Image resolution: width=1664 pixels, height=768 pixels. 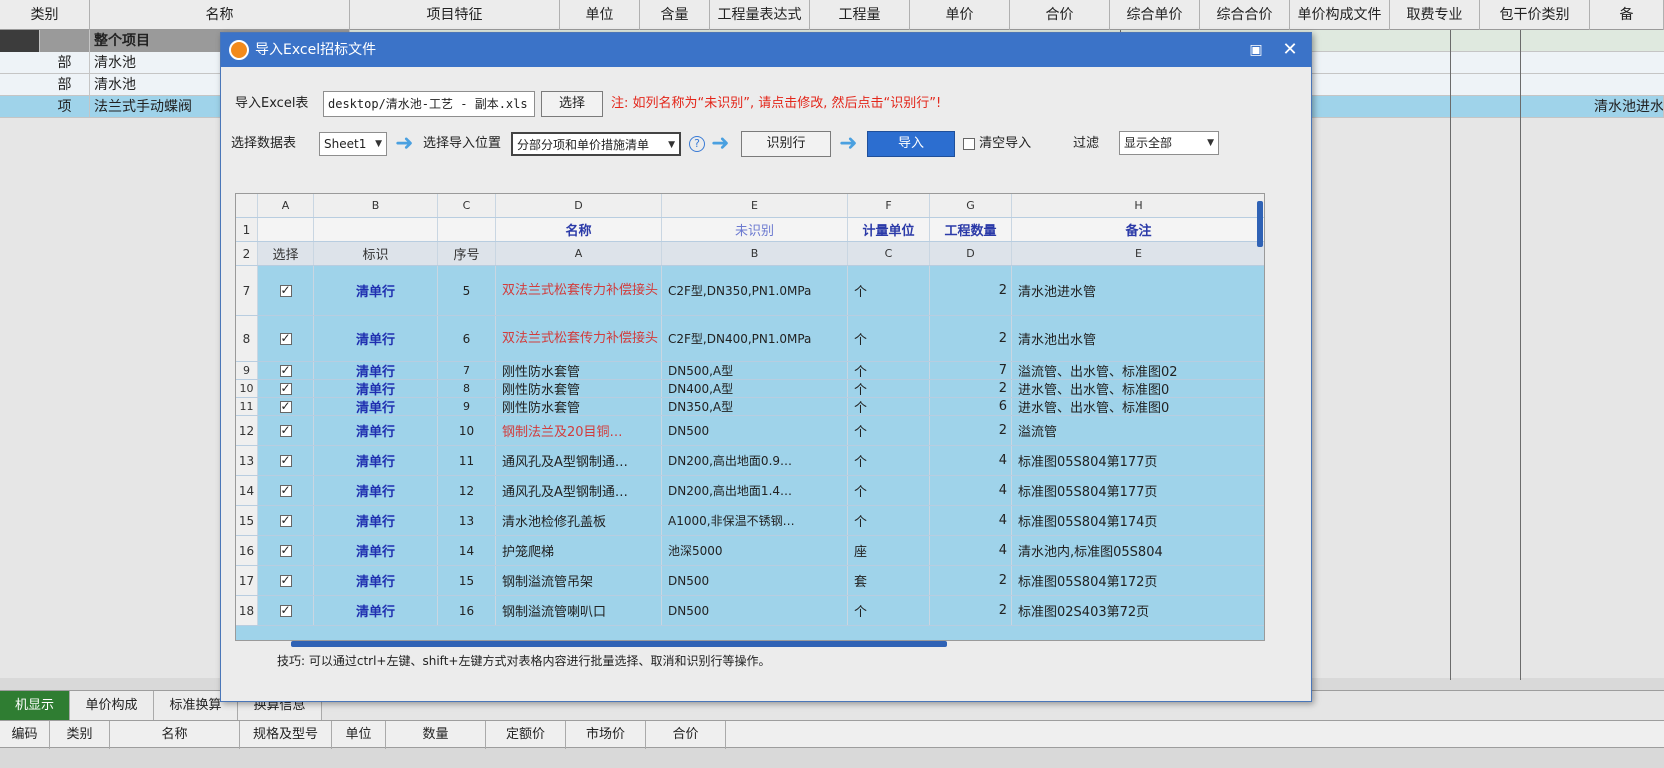 What do you see at coordinates (755, 406) in the screenshot?
I see `row-spec: DN350,A型` at bounding box center [755, 406].